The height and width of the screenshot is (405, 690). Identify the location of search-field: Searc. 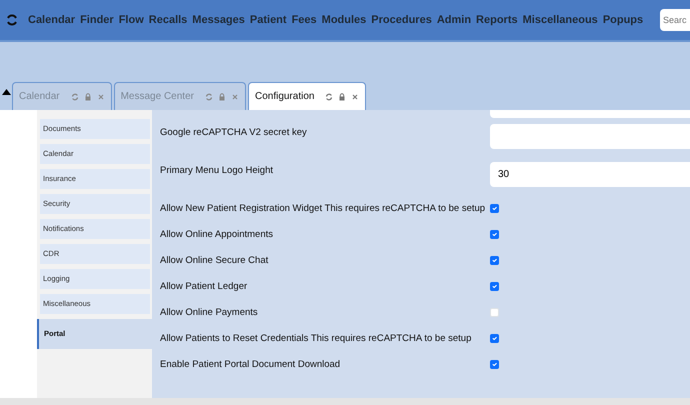
(675, 20).